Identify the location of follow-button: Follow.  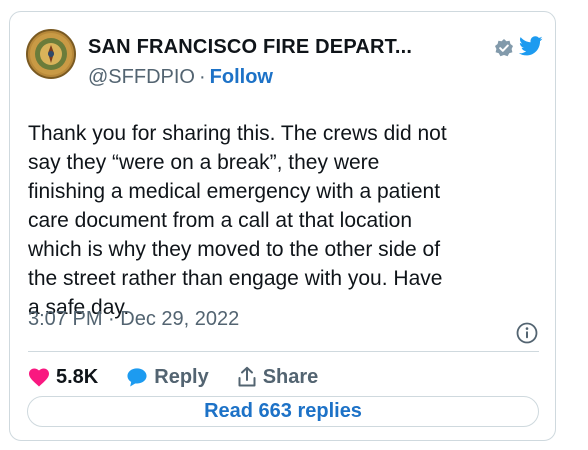
(241, 77).